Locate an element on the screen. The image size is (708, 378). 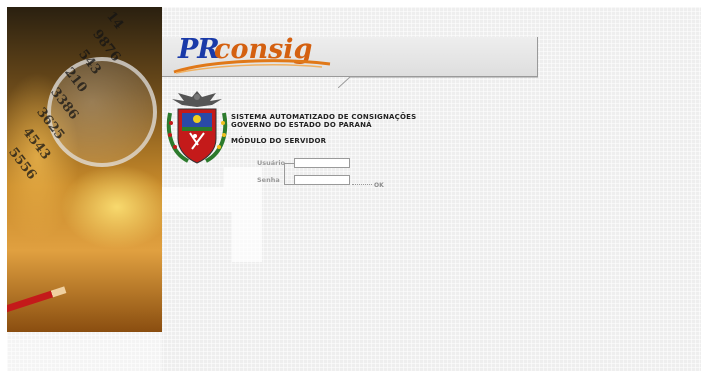
password-label: Senha is located at coordinates (268, 180).